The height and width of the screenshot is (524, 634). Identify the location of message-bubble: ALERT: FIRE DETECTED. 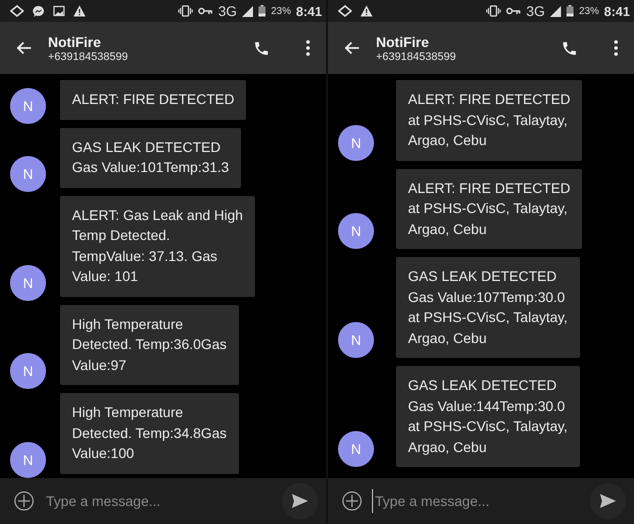
(153, 100).